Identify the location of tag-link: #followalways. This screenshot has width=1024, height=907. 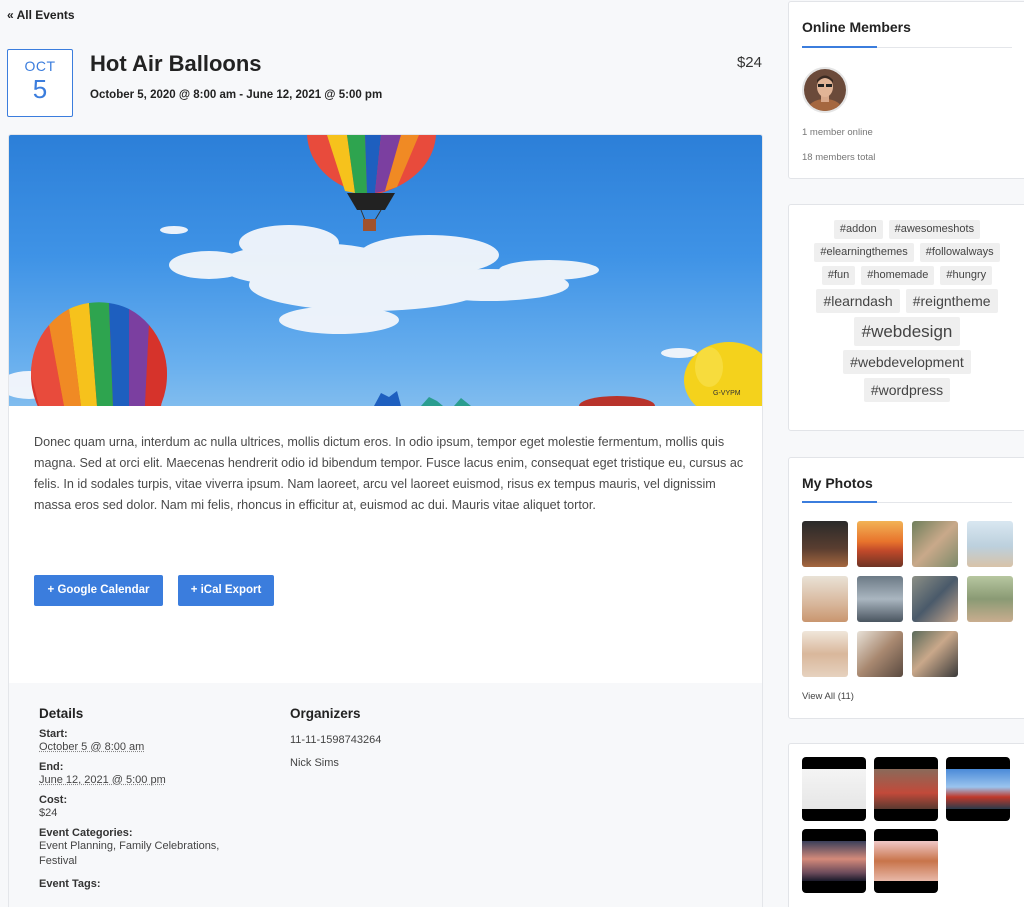
(960, 252).